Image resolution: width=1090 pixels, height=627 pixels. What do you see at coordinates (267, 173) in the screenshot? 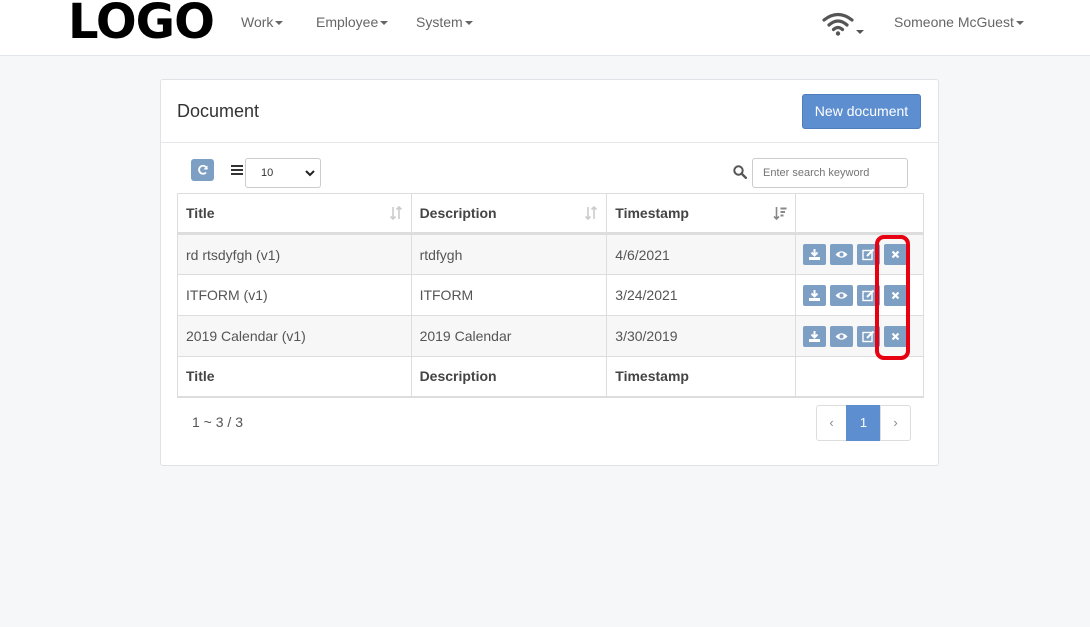
I see `page-size-value: 10` at bounding box center [267, 173].